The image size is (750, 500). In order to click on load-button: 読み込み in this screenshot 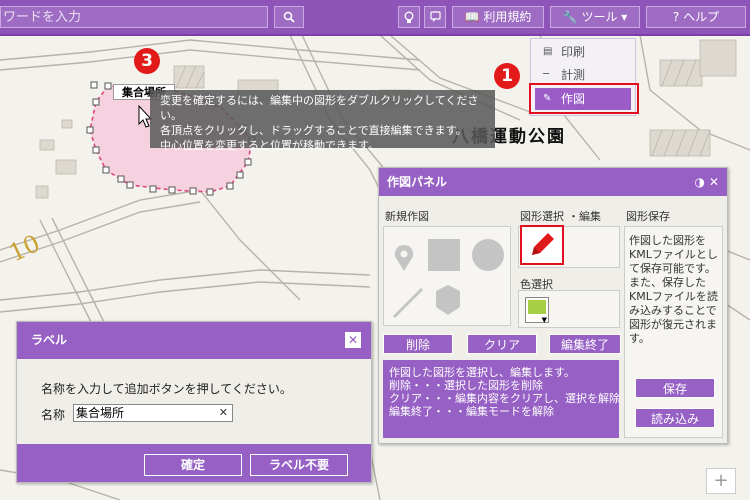, I will do `click(675, 418)`.